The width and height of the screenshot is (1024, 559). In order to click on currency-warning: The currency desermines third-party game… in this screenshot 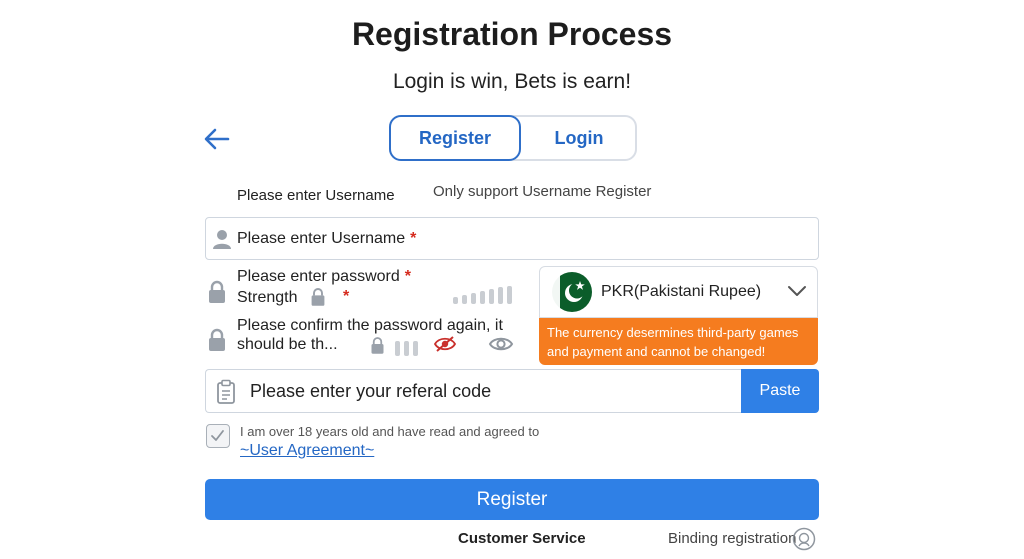, I will do `click(678, 341)`.